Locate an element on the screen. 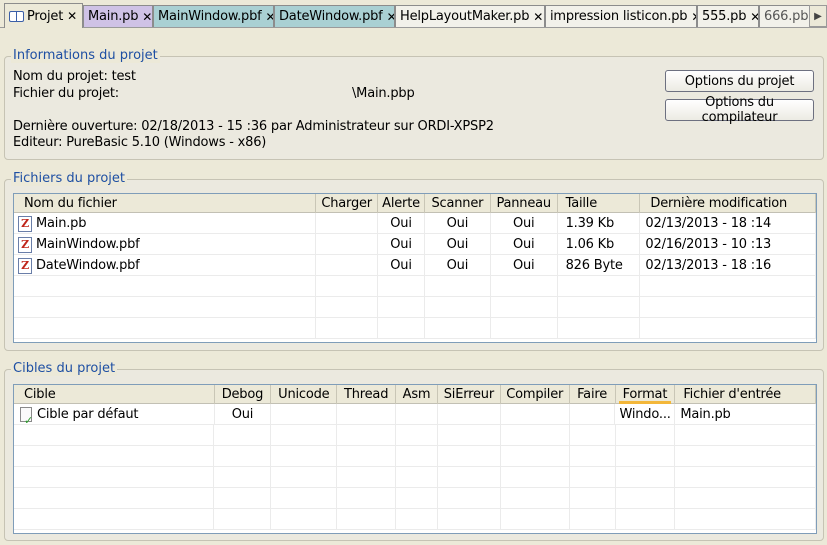  column-header-load: Charger is located at coordinates (347, 203).